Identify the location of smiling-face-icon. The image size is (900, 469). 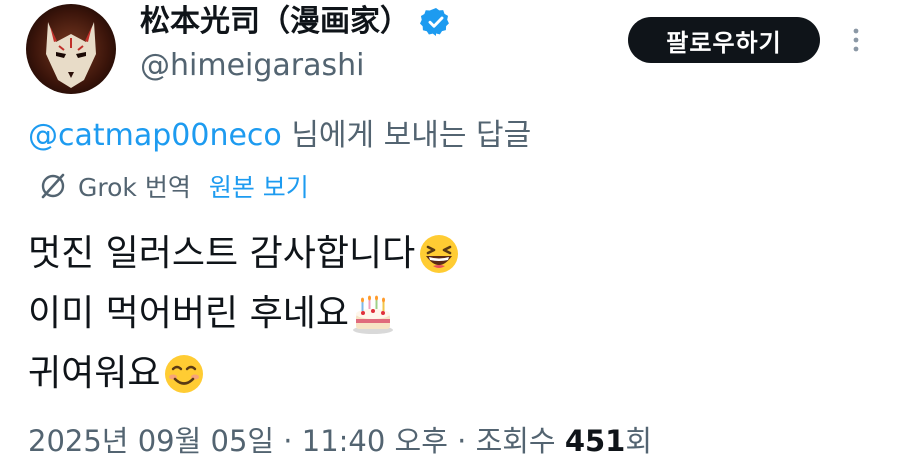
(184, 374).